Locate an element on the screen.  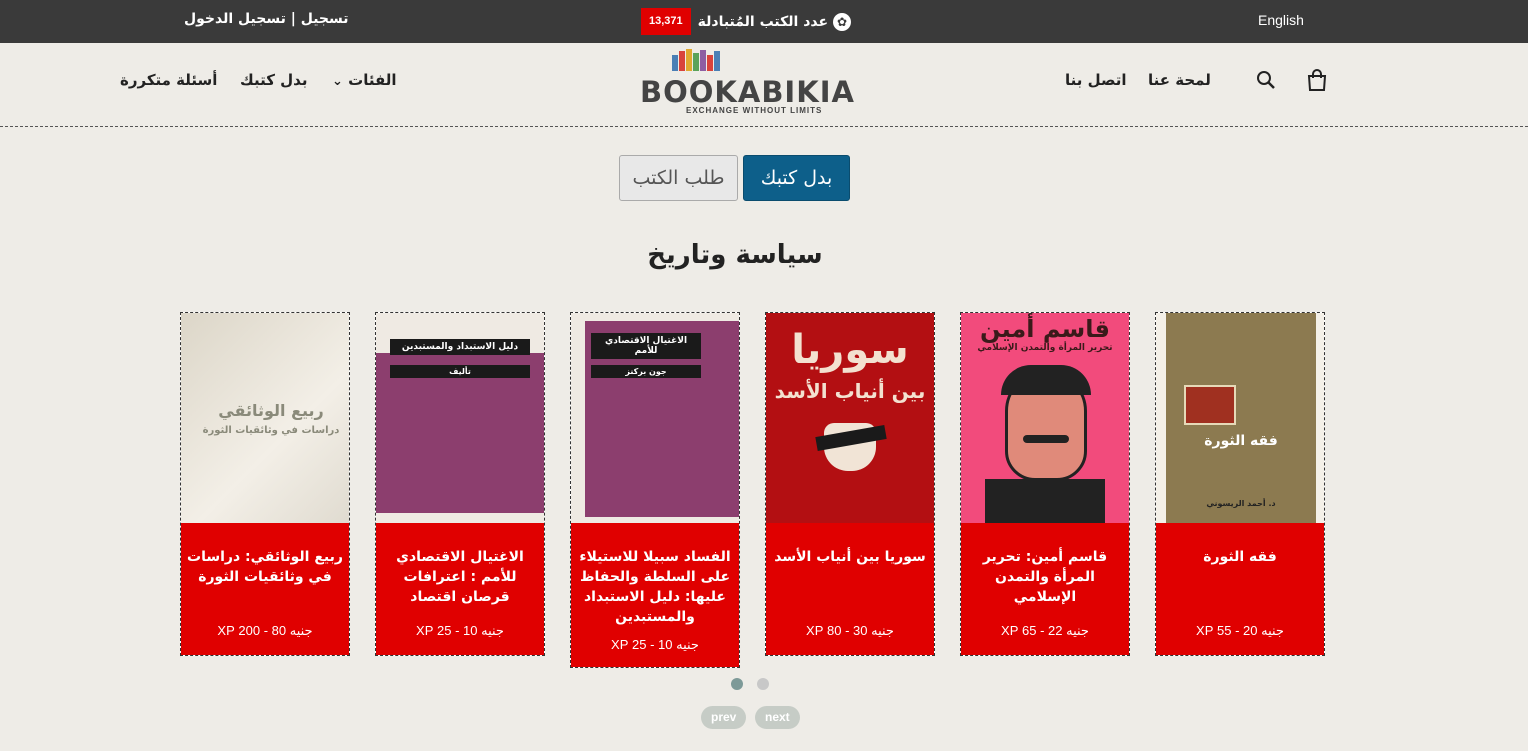
swap-books-button: بدل كتبك is located at coordinates (796, 178).